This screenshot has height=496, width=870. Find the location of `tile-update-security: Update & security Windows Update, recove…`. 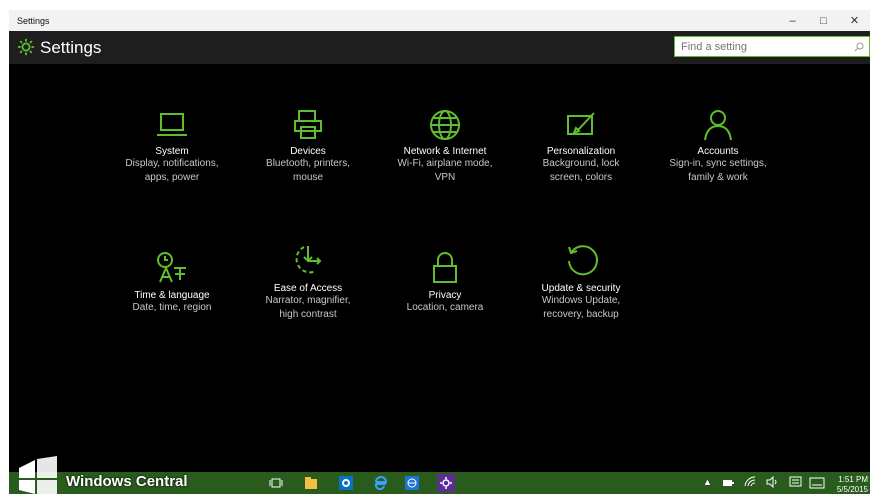

tile-update-security: Update & security Windows Update, recove… is located at coordinates (581, 282).